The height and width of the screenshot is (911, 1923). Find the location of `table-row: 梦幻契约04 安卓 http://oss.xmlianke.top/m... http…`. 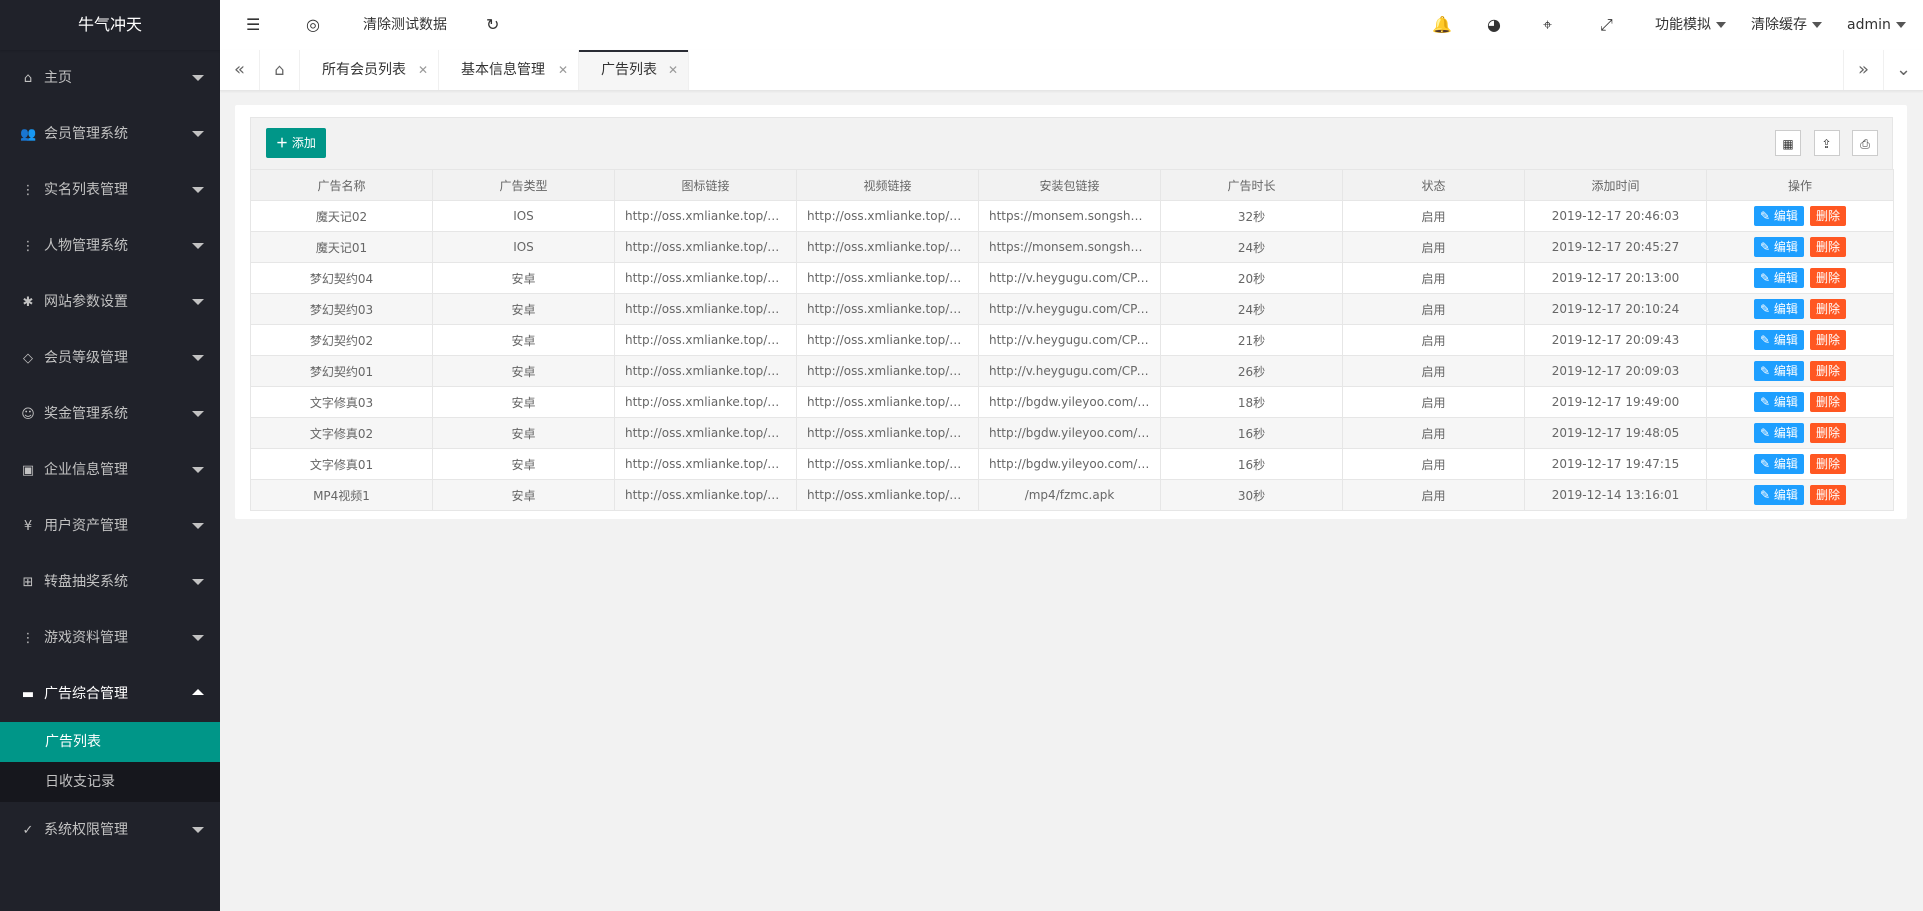

table-row: 梦幻契约04 安卓 http://oss.xmlianke.top/m... http… is located at coordinates (1072, 278).